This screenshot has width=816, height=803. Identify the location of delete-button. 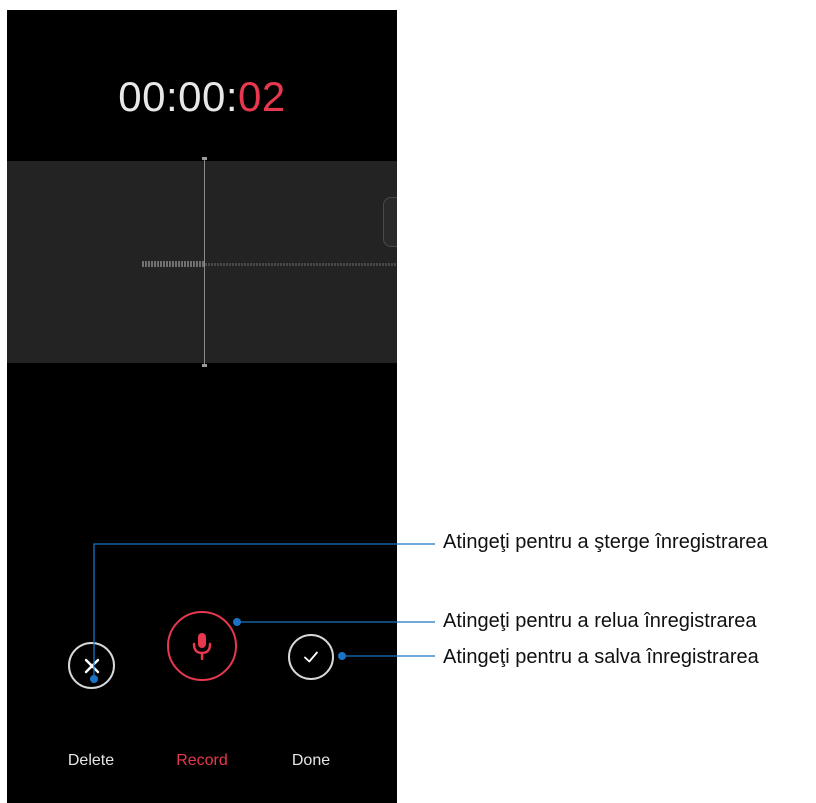
(91, 665).